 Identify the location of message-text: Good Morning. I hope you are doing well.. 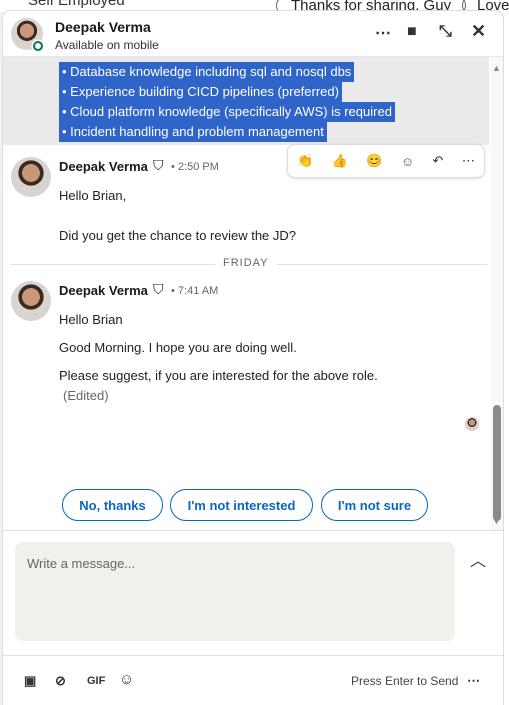
(178, 347).